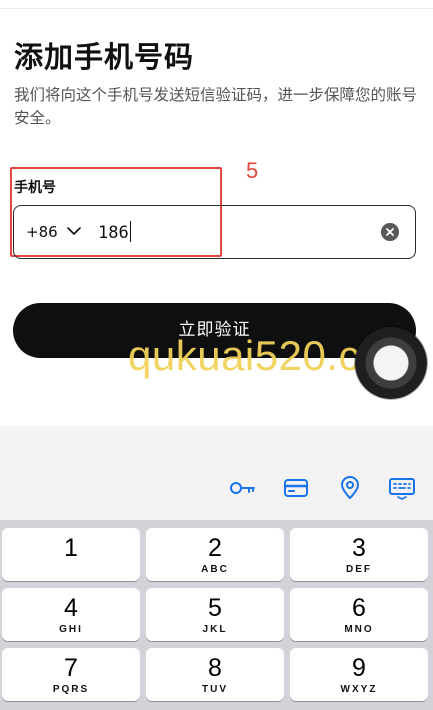  Describe the element at coordinates (215, 629) in the screenshot. I see `key-letters: JKL` at that location.